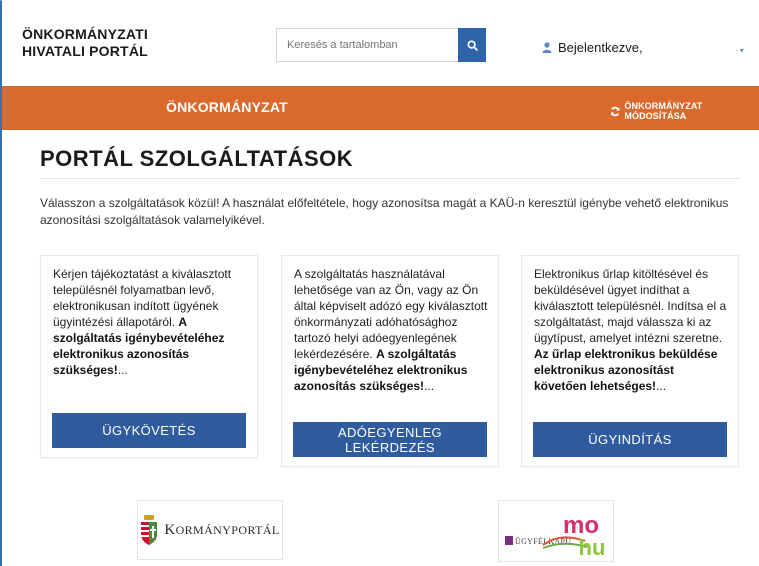  I want to click on search-input, so click(367, 45).